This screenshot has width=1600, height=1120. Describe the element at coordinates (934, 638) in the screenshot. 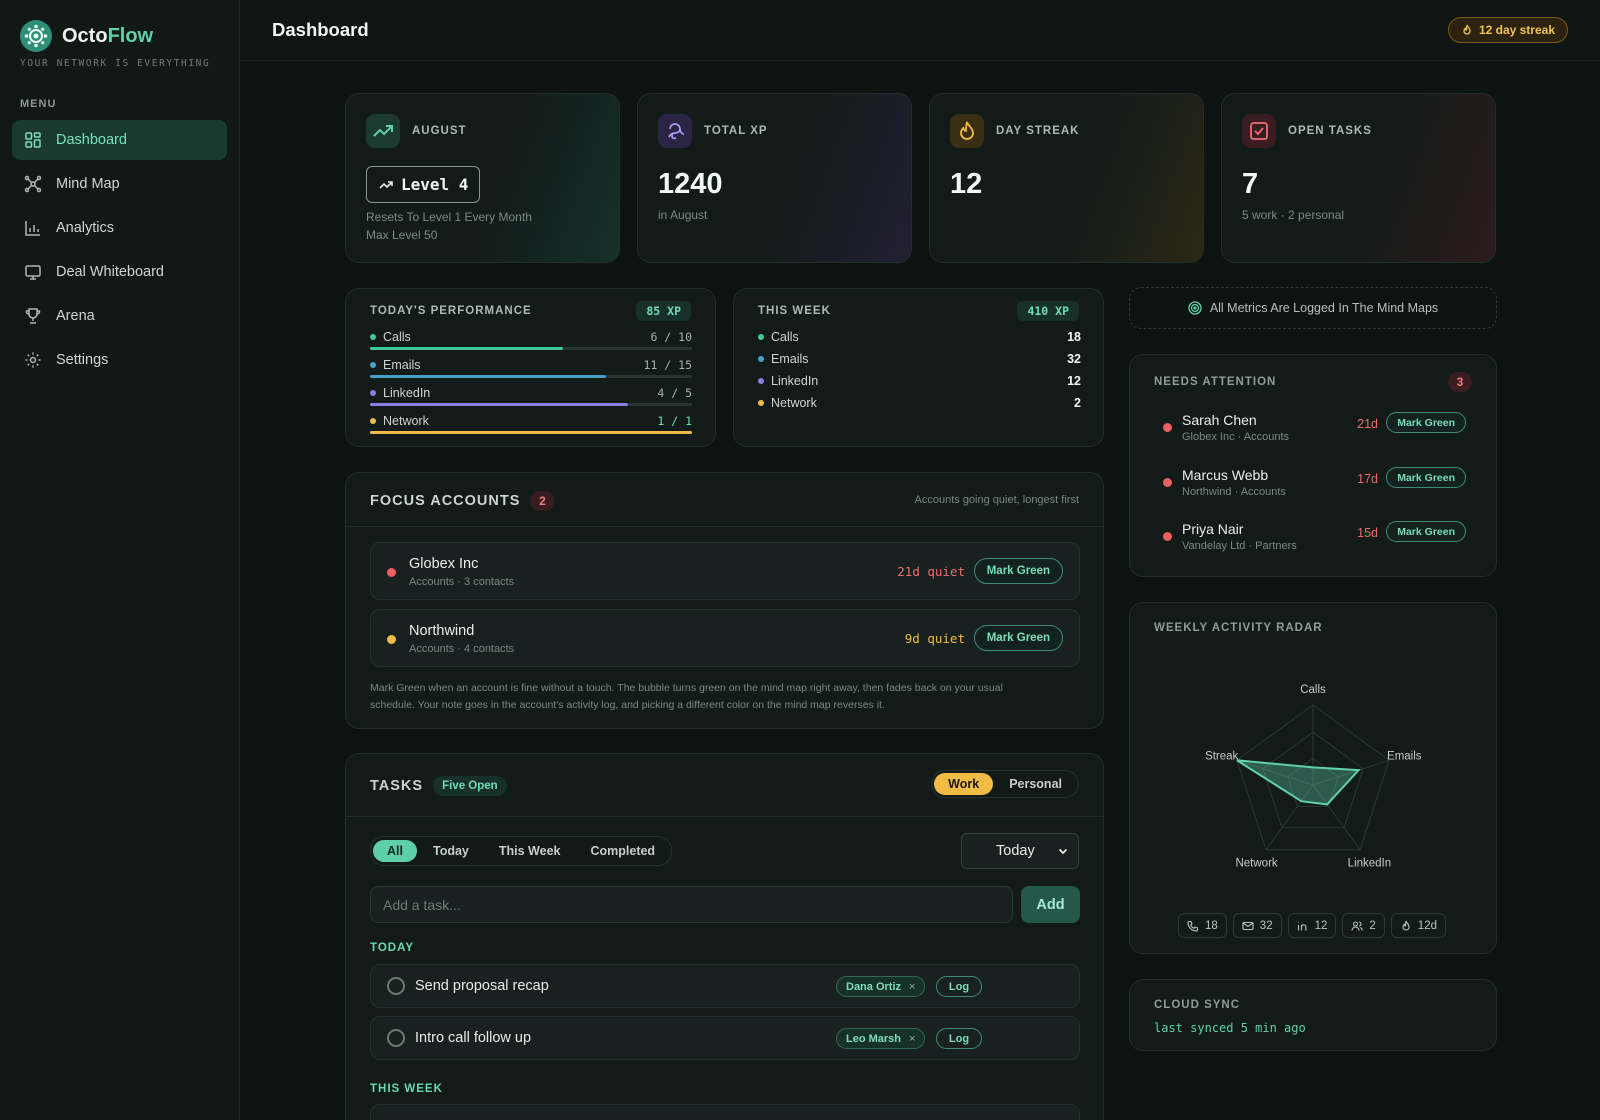

I see `quiet-duration: 9d quiet` at that location.